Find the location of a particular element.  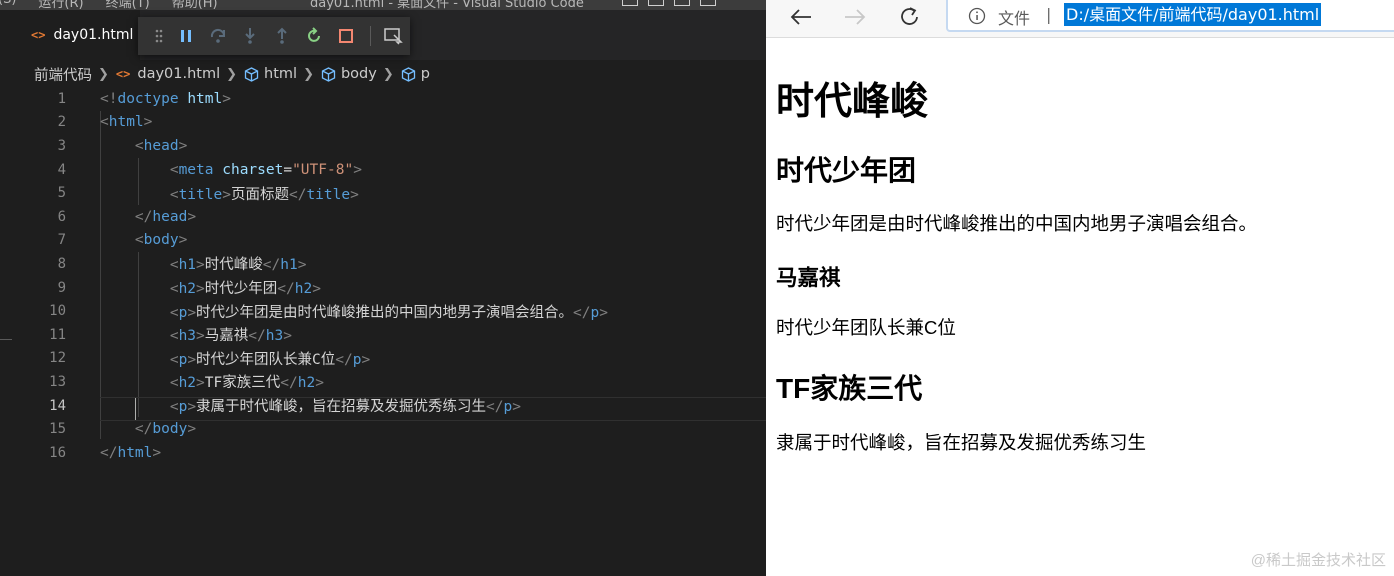

code-token: 时代少年团是由时代峰峻推出的中国内地男子演唱会组合。 is located at coordinates (385, 312).